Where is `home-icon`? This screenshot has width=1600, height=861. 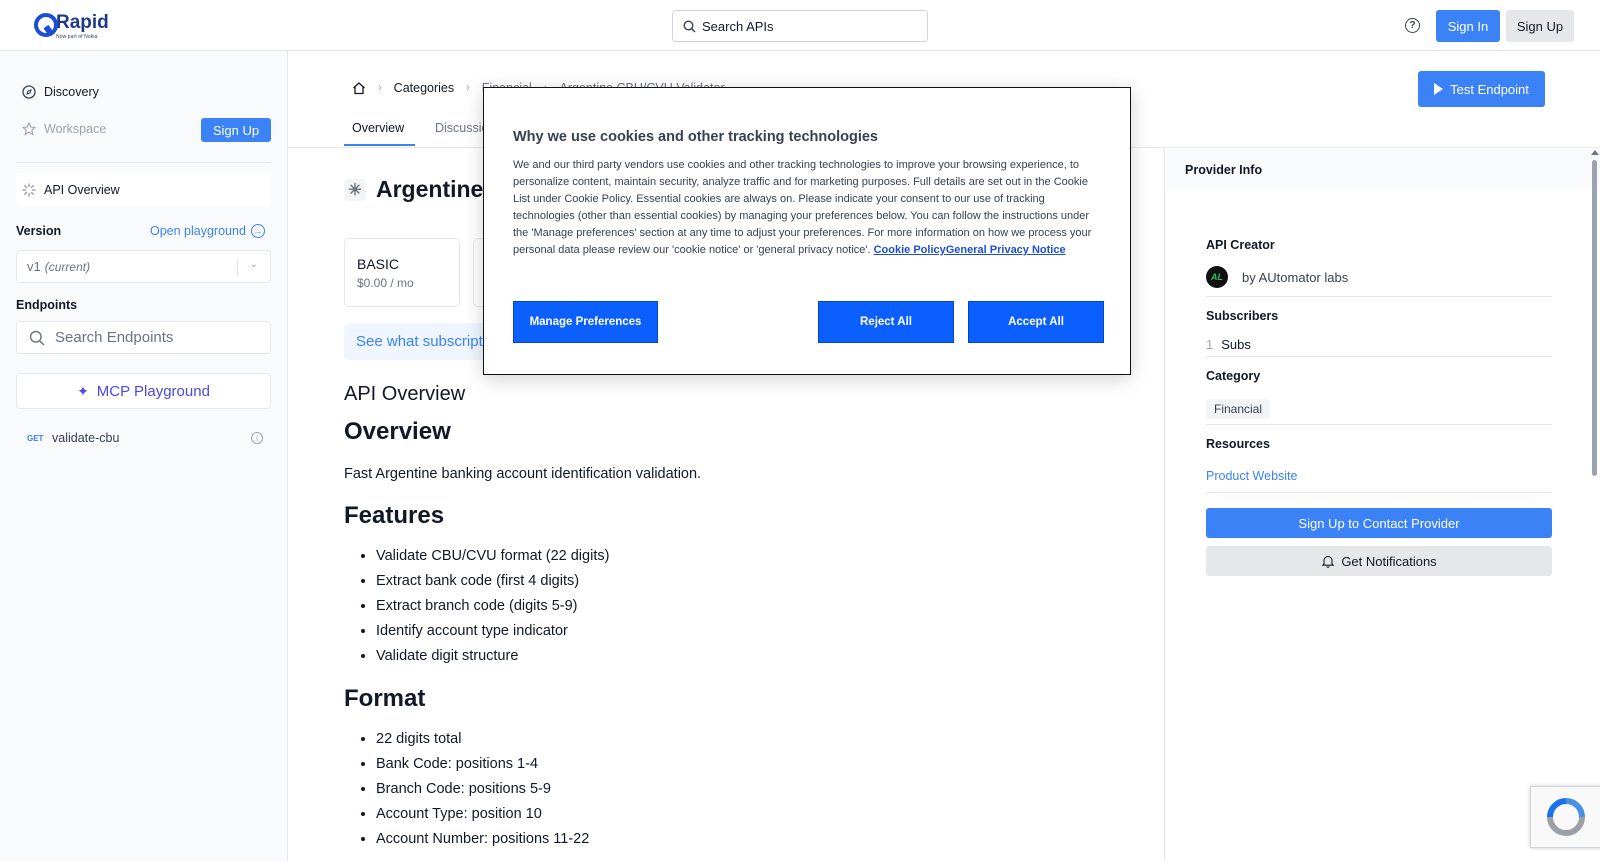
home-icon is located at coordinates (359, 88).